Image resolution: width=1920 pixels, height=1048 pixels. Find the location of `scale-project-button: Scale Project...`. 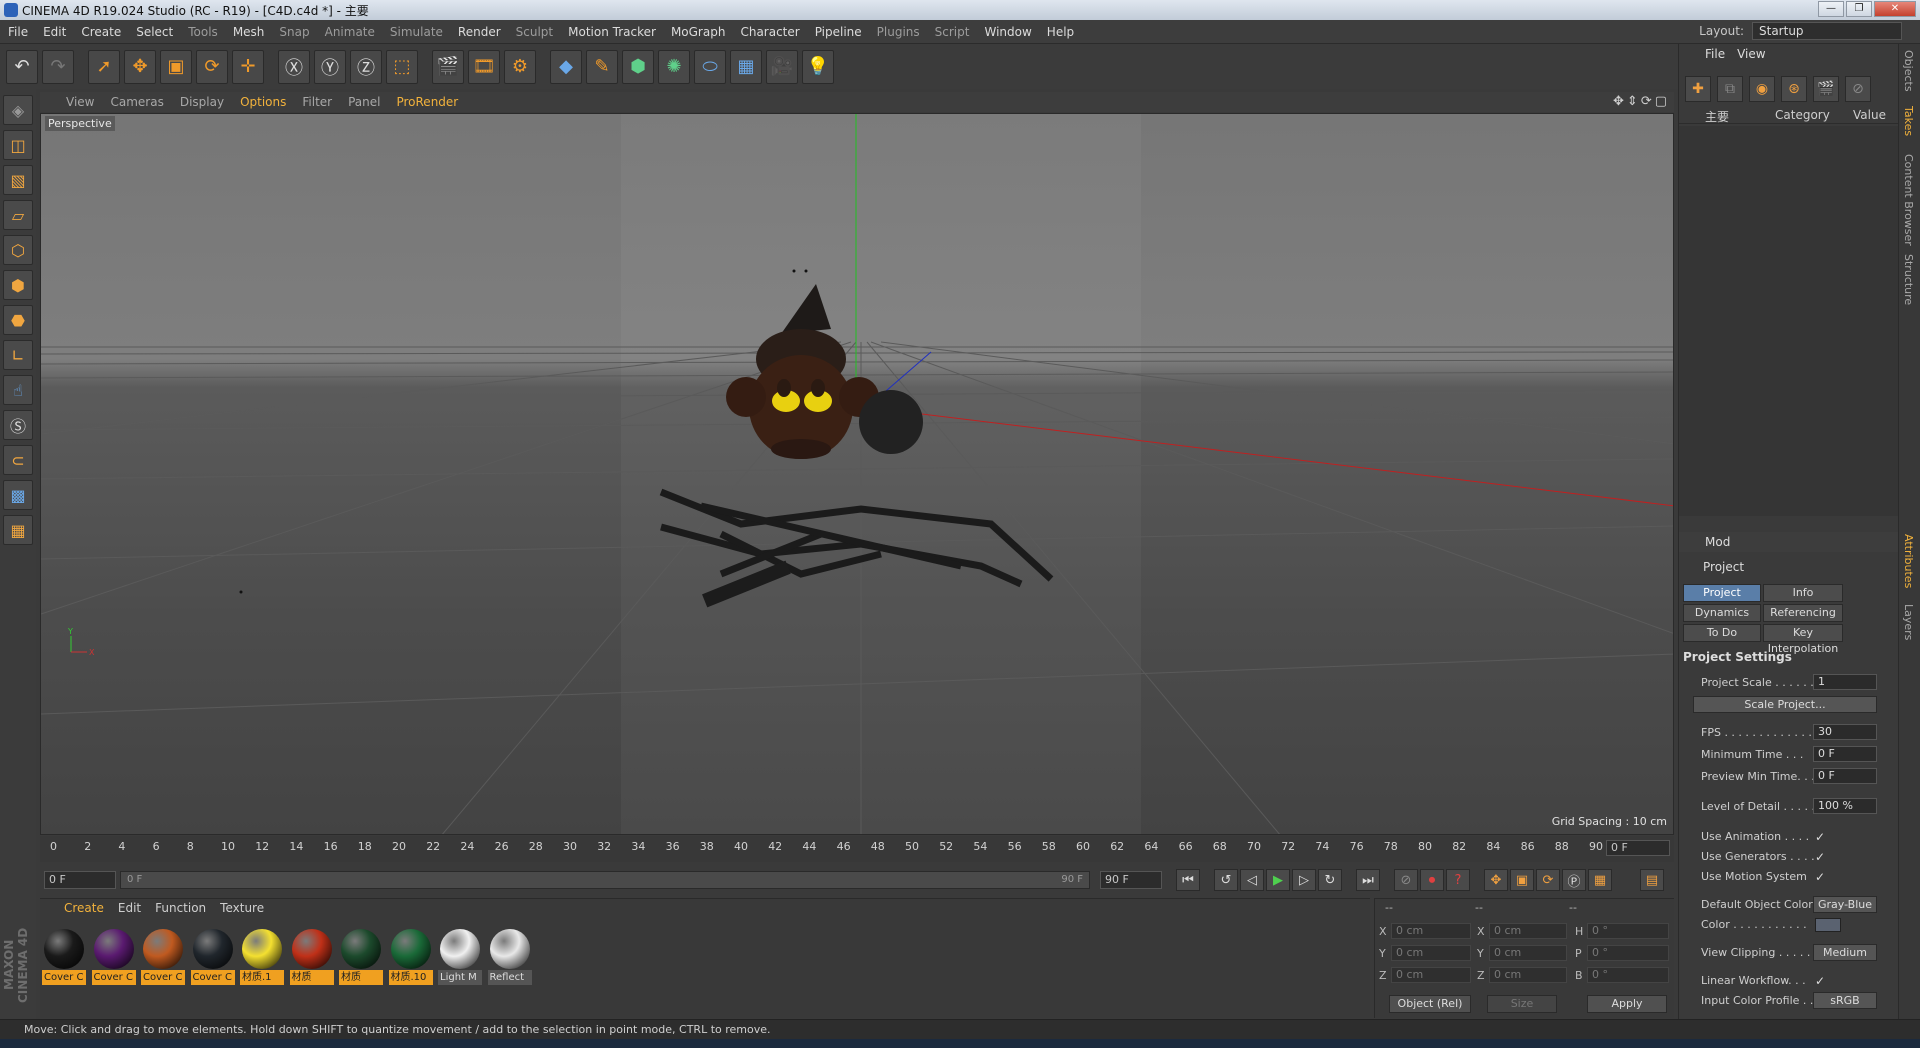

scale-project-button: Scale Project... is located at coordinates (1785, 704).